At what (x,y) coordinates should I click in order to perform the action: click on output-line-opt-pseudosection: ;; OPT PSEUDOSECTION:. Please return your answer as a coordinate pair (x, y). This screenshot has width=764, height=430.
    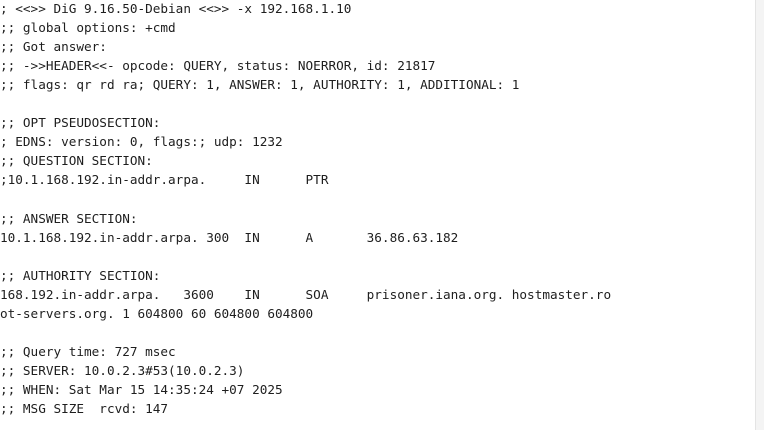
    Looking at the image, I should click on (80, 123).